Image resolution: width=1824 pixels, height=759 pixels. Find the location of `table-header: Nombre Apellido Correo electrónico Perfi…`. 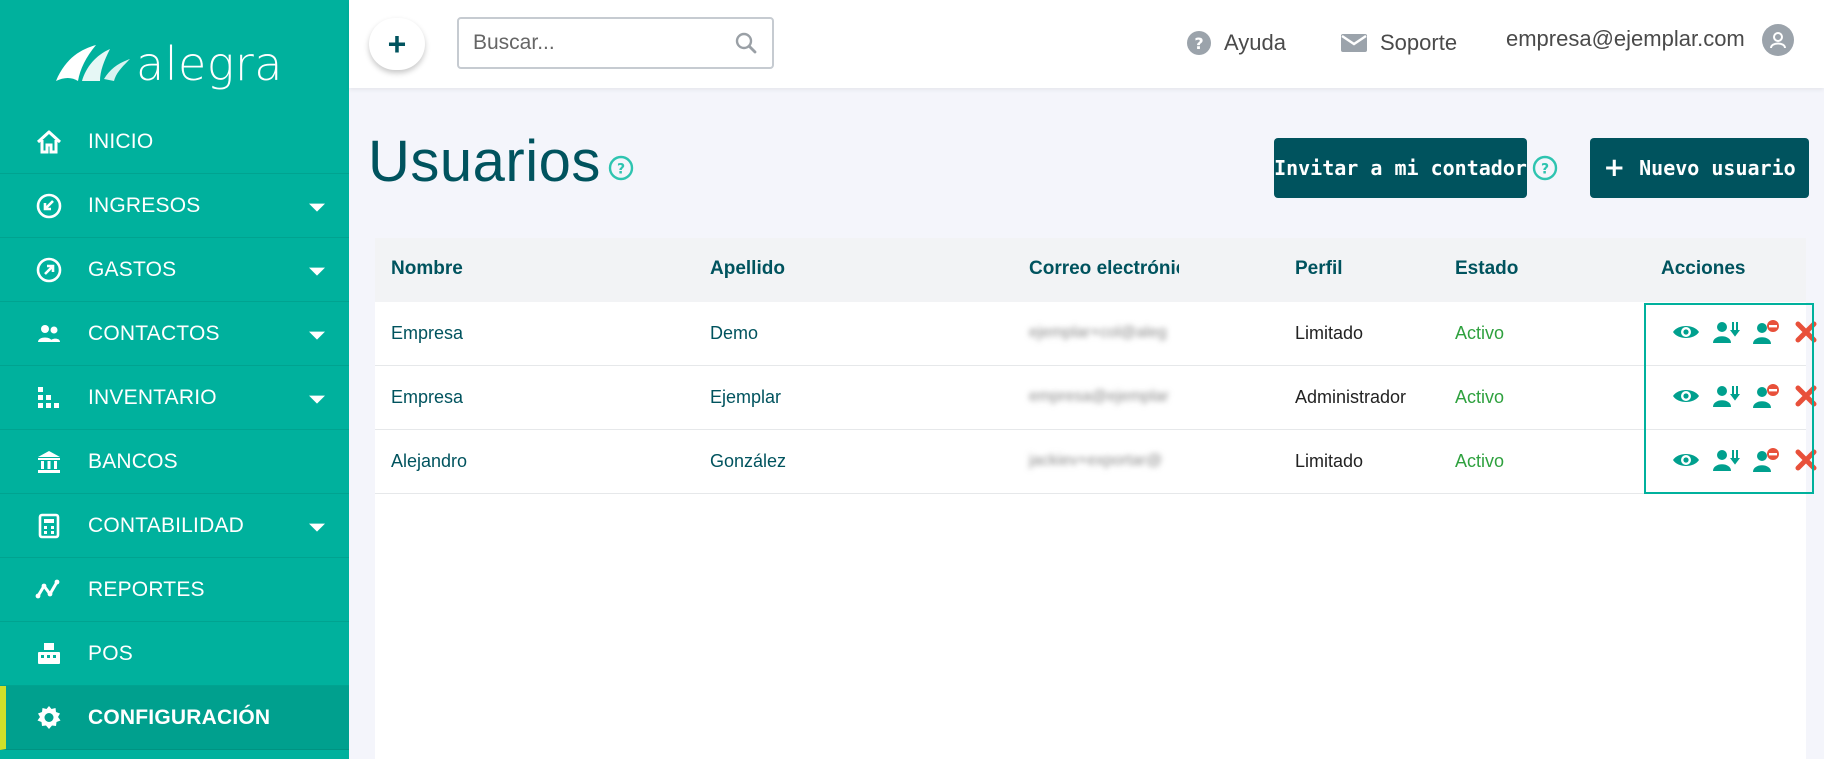

table-header: Nombre Apellido Correo electrónico Perfi… is located at coordinates (1090, 270).